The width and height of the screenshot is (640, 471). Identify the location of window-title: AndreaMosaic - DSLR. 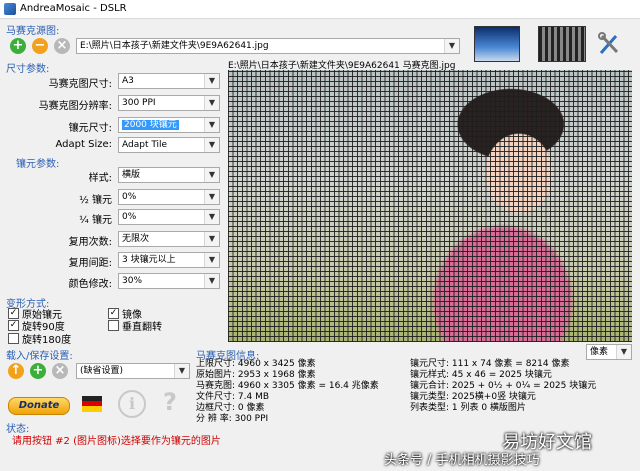
(73, 8).